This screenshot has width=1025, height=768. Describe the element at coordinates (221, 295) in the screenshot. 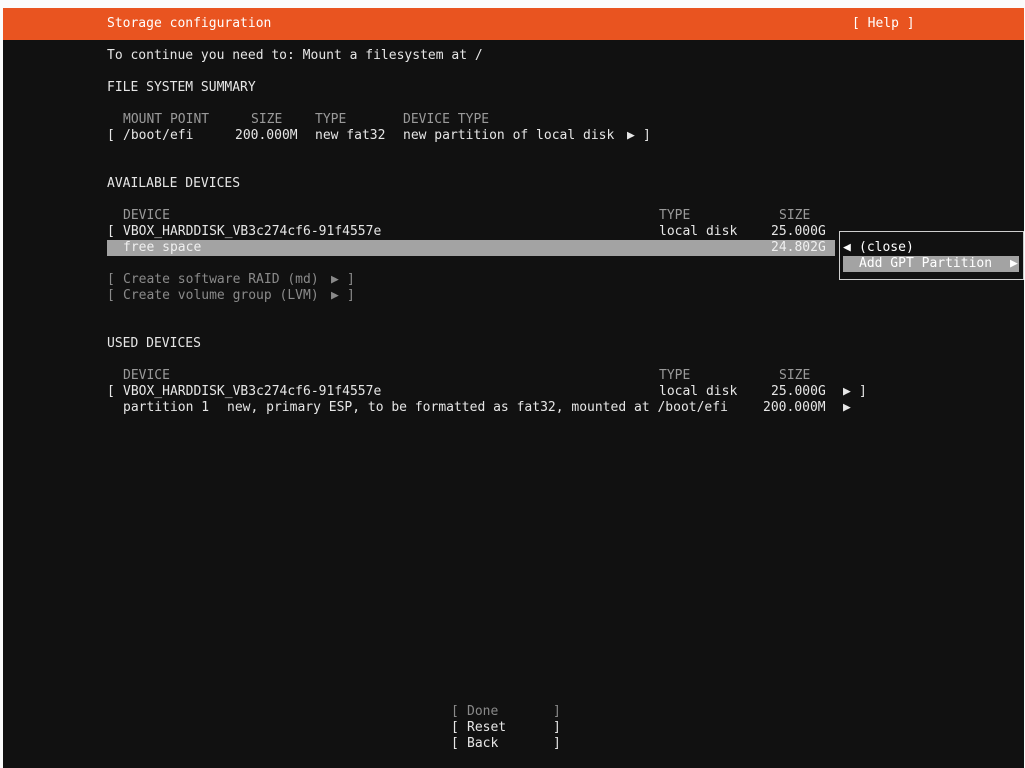

I see `create-lvm-label: Create volume group (LVM)` at that location.